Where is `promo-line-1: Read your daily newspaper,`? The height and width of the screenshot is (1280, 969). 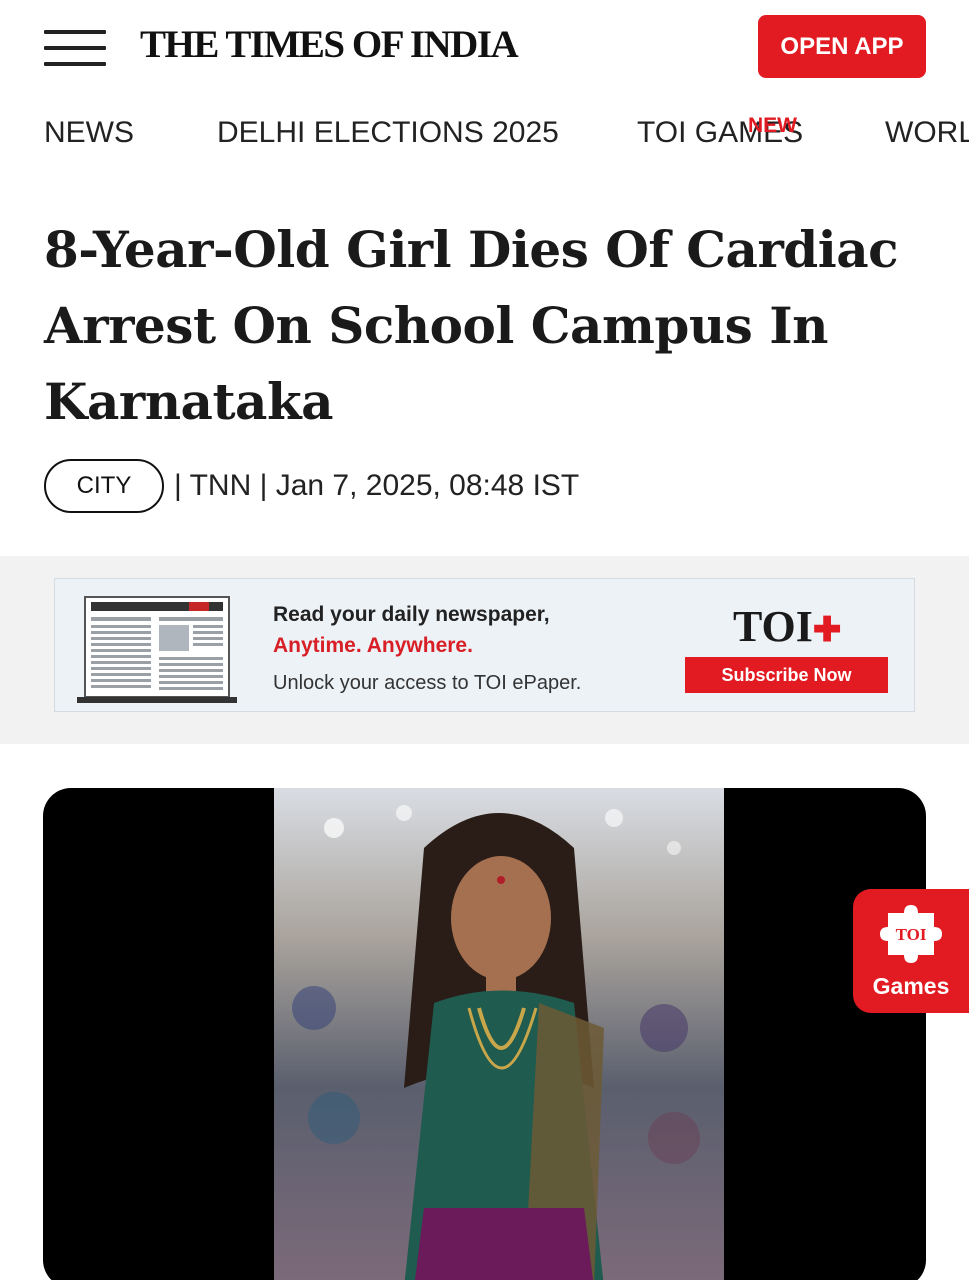 promo-line-1: Read your daily newspaper, is located at coordinates (411, 614).